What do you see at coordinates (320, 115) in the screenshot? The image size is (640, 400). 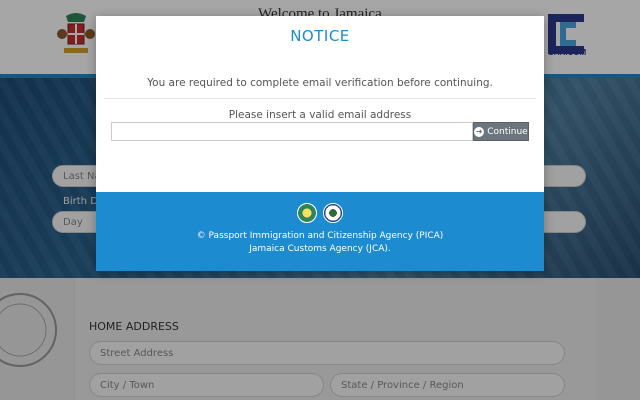 I see `email-label: Please insert a valid email address` at bounding box center [320, 115].